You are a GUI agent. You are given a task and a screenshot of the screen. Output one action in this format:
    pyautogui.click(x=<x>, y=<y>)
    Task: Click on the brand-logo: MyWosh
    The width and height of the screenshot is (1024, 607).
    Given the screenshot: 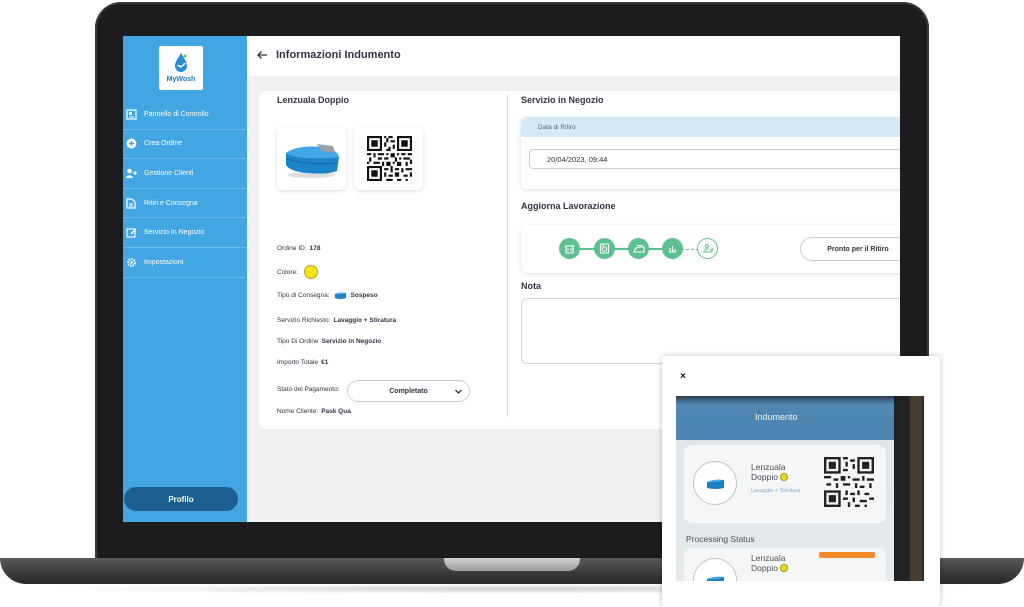 What is the action you would take?
    pyautogui.click(x=181, y=68)
    